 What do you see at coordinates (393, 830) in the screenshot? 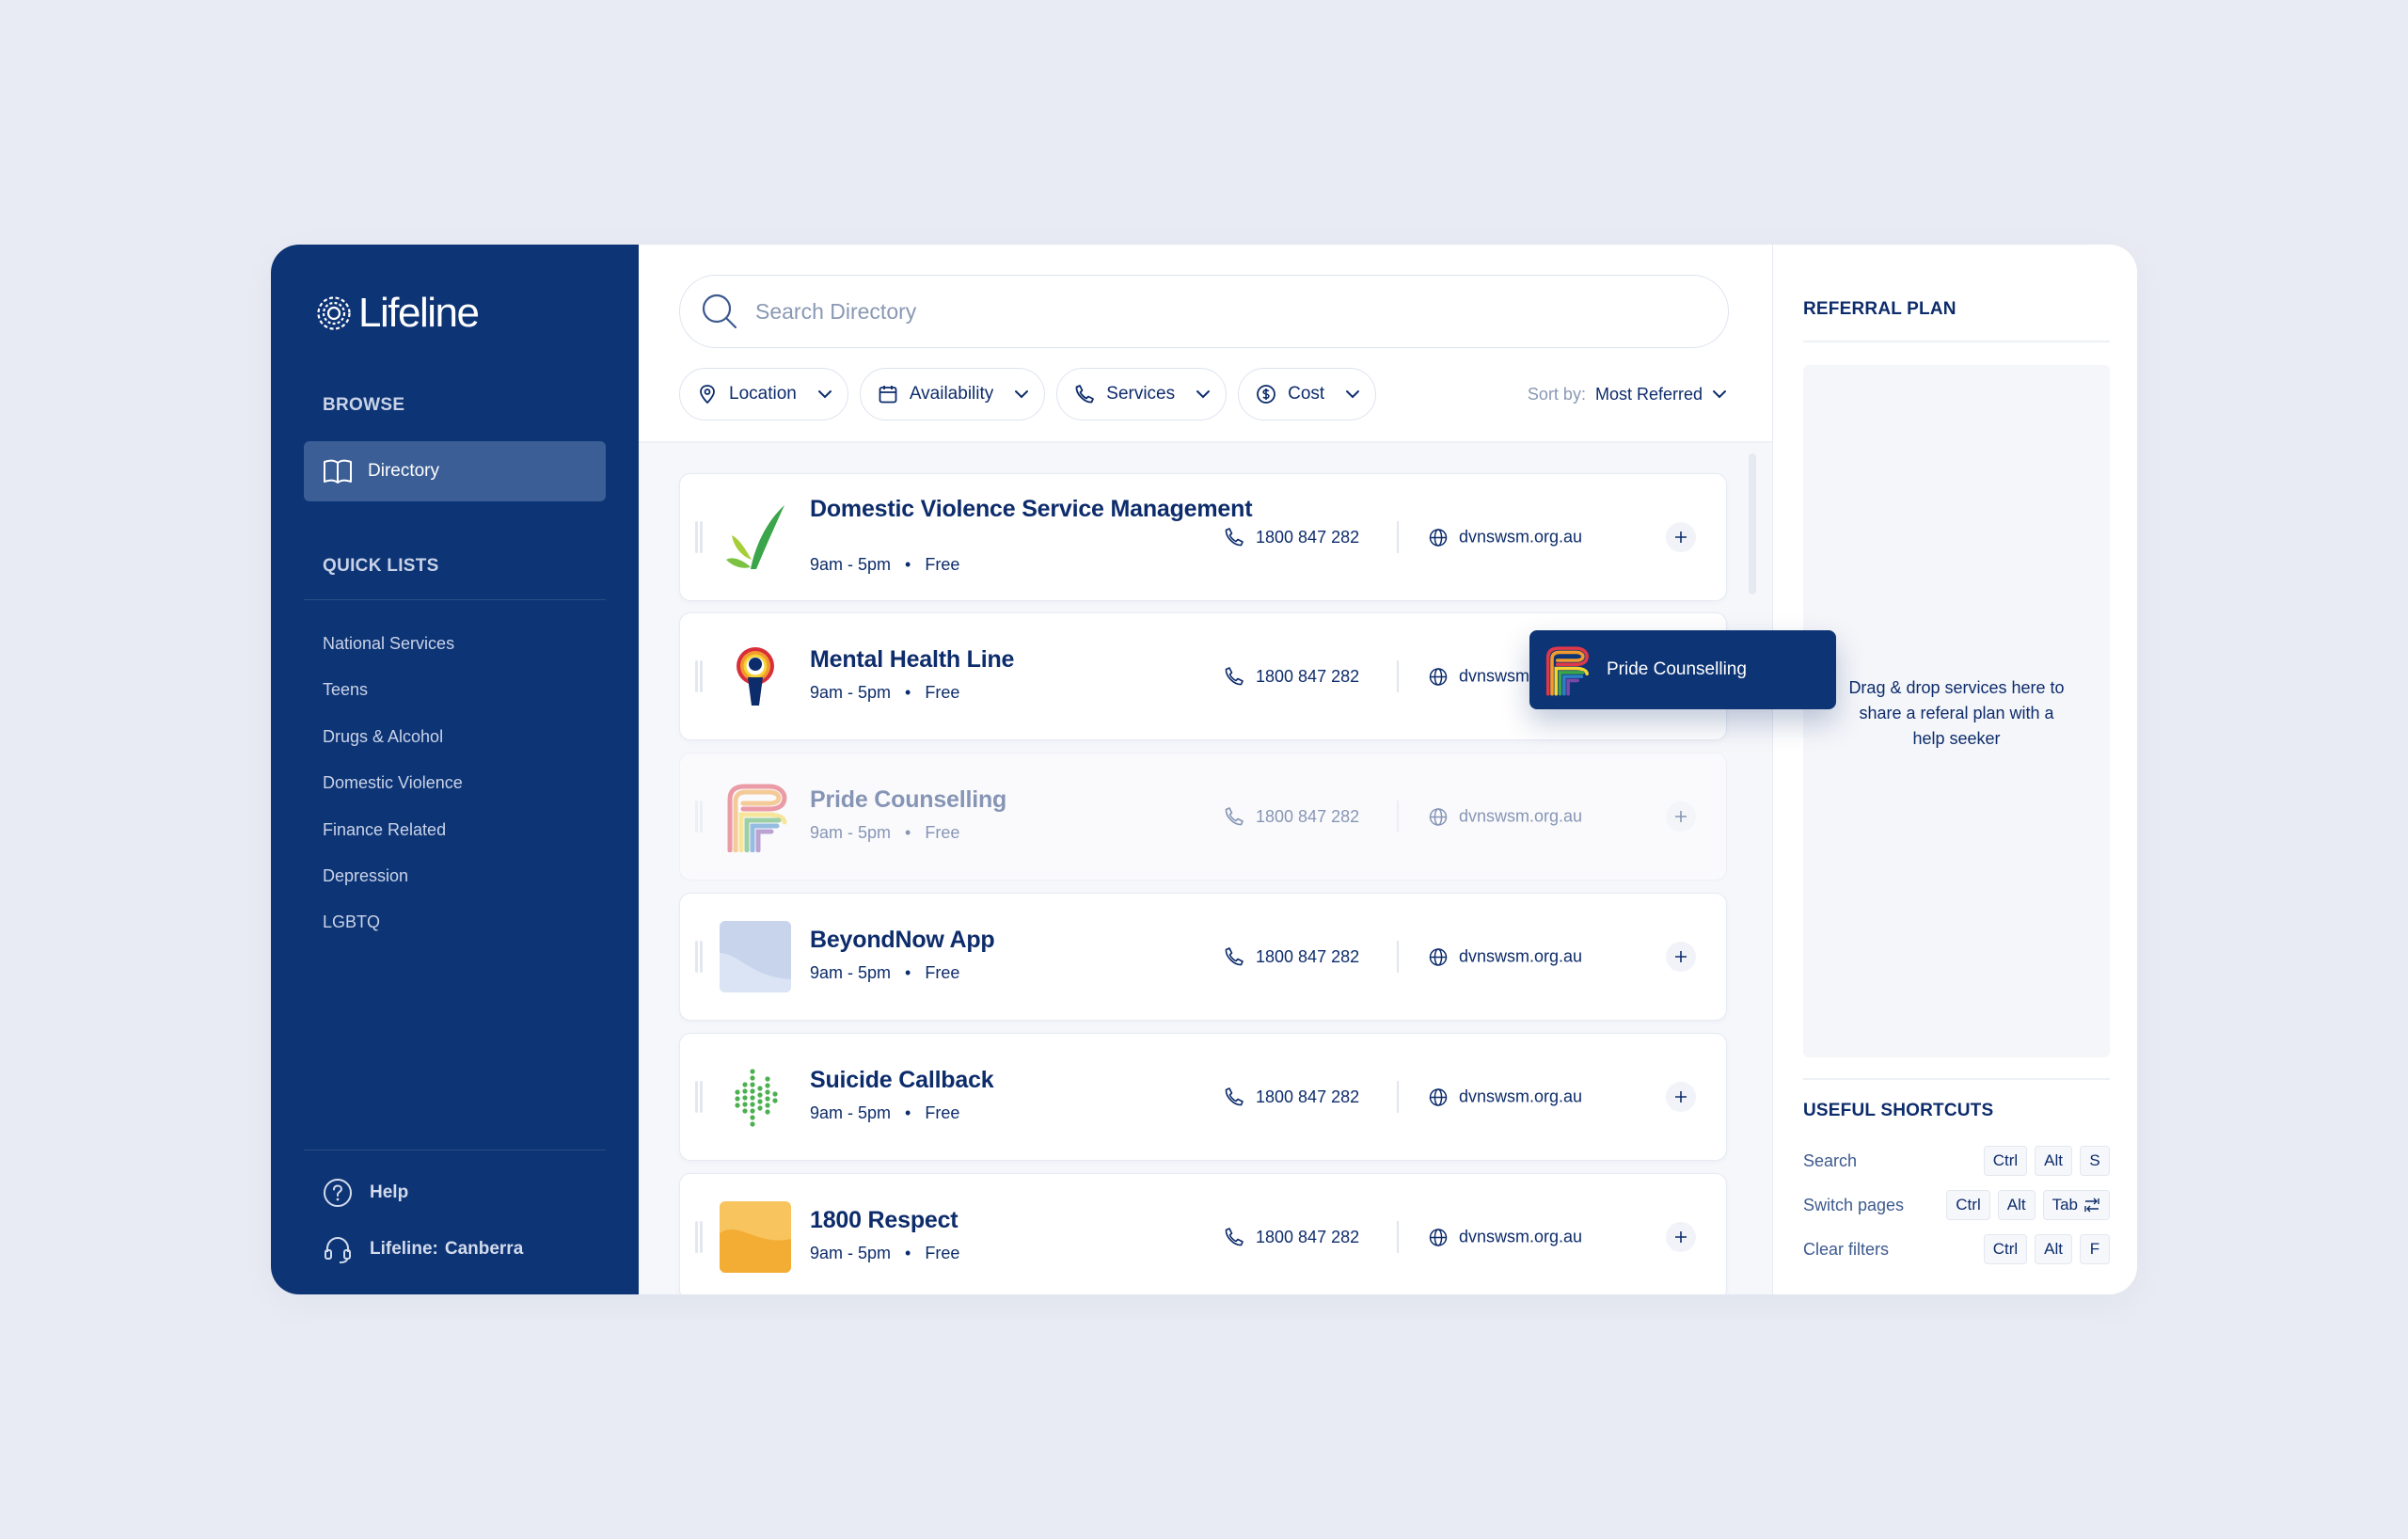
I see `quick-list-item: Finance Related` at bounding box center [393, 830].